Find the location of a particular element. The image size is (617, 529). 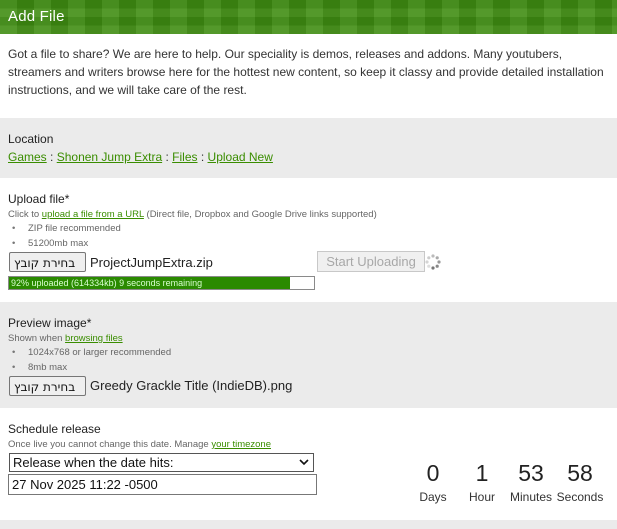

breadcrumb-game: Shonen Jump Extra is located at coordinates (109, 157).